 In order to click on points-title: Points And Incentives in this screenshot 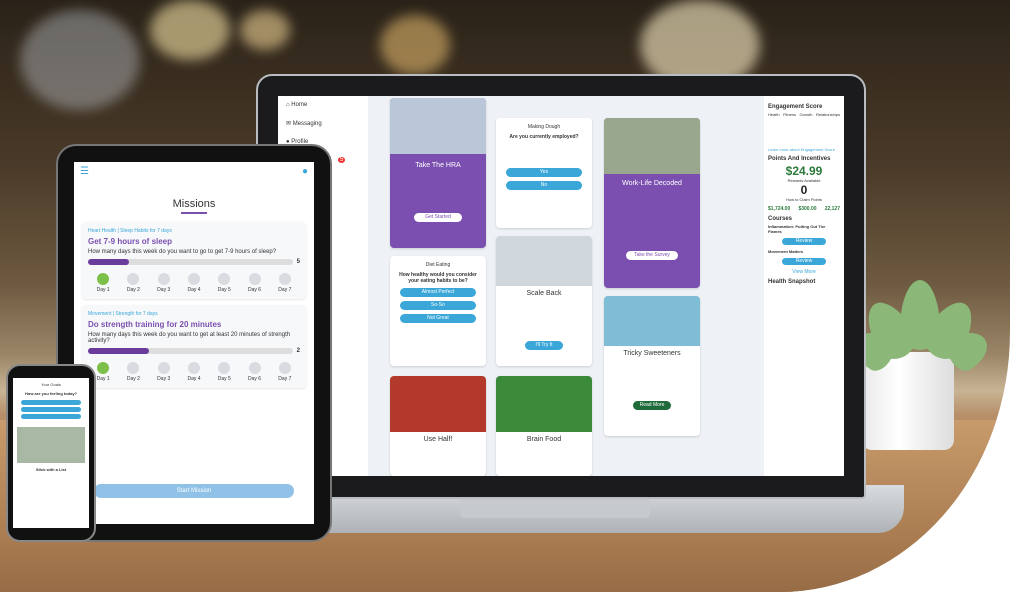, I will do `click(799, 159)`.